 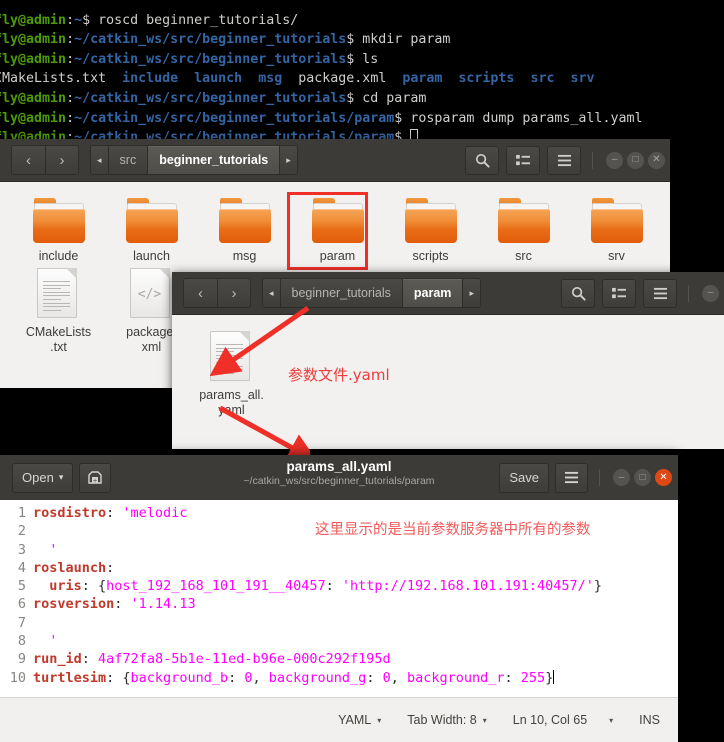 What do you see at coordinates (151, 339) in the screenshot?
I see `file-item-label: package. xml` at bounding box center [151, 339].